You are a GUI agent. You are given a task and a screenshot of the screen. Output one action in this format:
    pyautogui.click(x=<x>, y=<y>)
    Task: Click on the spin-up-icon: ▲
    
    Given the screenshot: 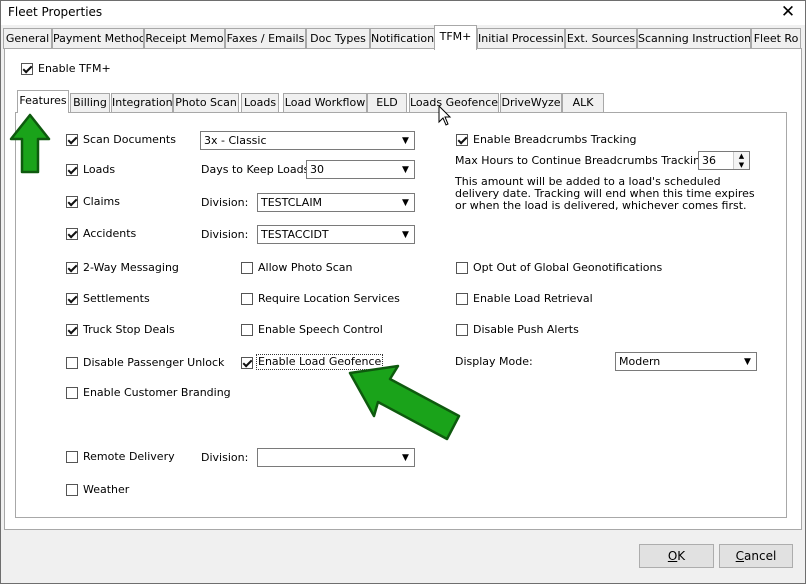 What is the action you would take?
    pyautogui.click(x=741, y=156)
    